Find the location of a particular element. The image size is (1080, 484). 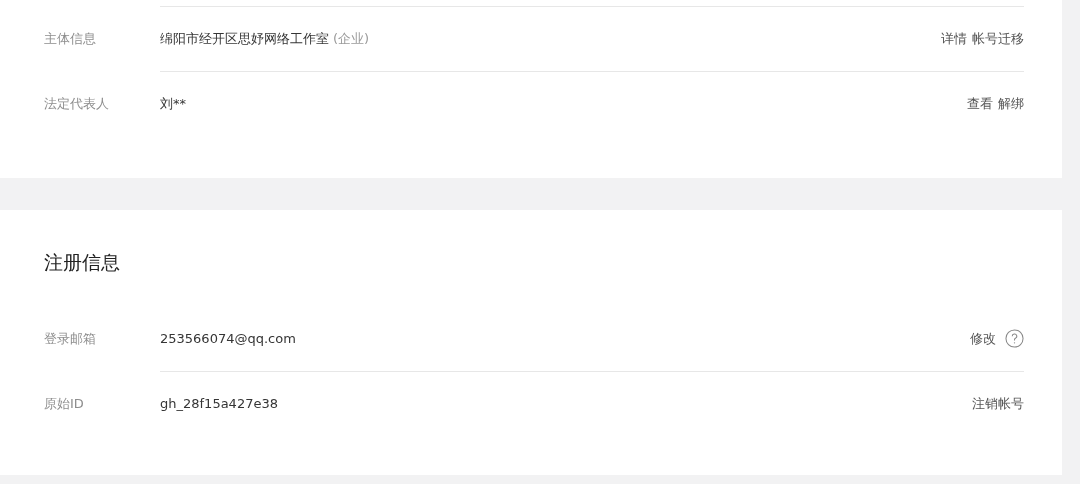

action-link: 详情 is located at coordinates (954, 39).